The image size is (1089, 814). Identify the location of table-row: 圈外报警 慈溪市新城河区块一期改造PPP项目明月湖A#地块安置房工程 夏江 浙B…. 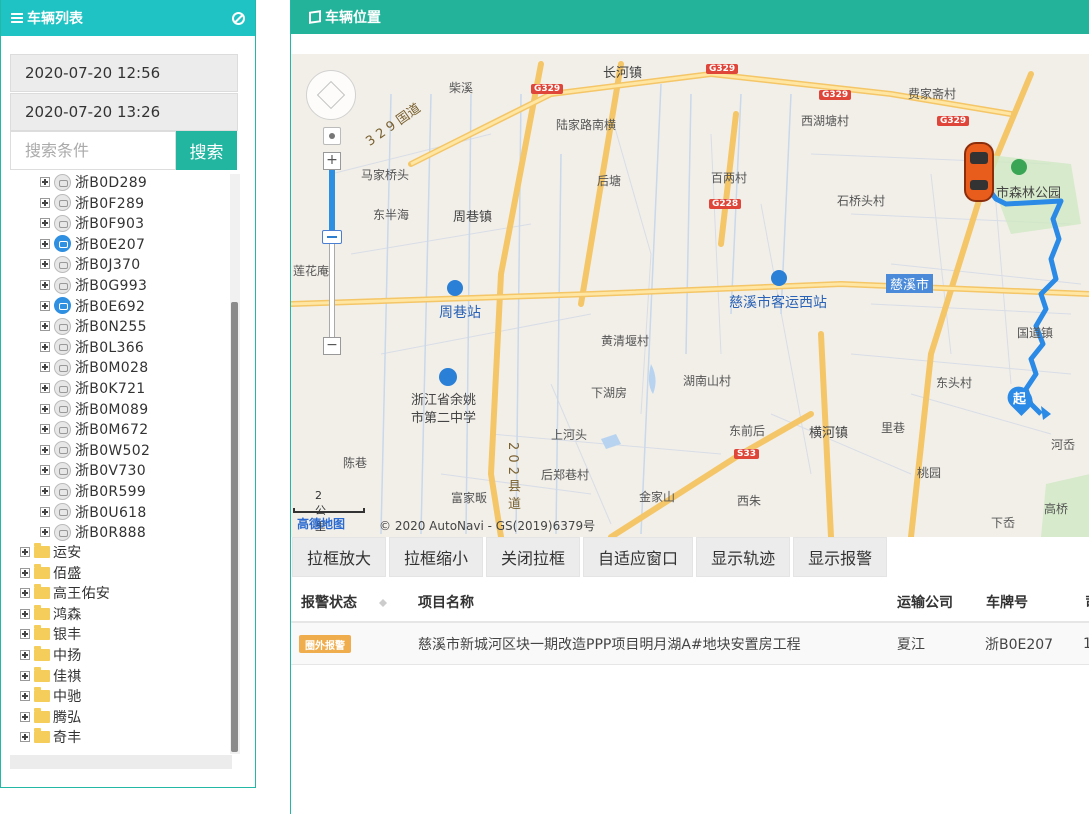
(690, 644).